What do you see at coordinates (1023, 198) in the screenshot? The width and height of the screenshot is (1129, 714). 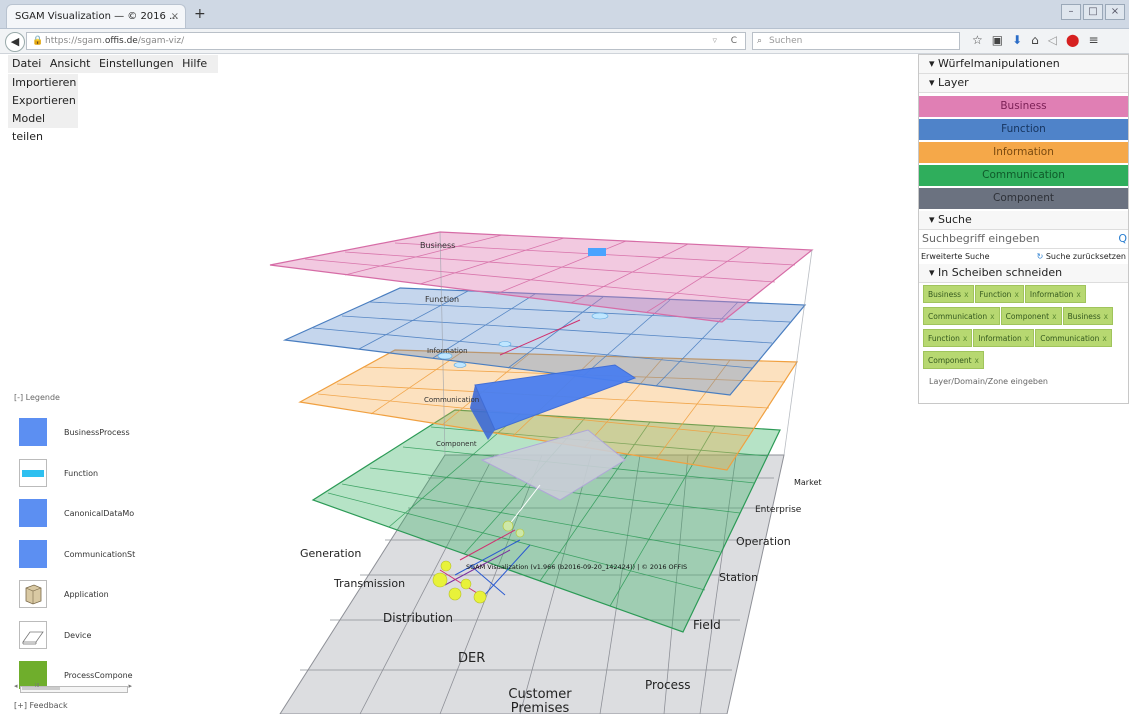 I see `layer-button-component: Component` at bounding box center [1023, 198].